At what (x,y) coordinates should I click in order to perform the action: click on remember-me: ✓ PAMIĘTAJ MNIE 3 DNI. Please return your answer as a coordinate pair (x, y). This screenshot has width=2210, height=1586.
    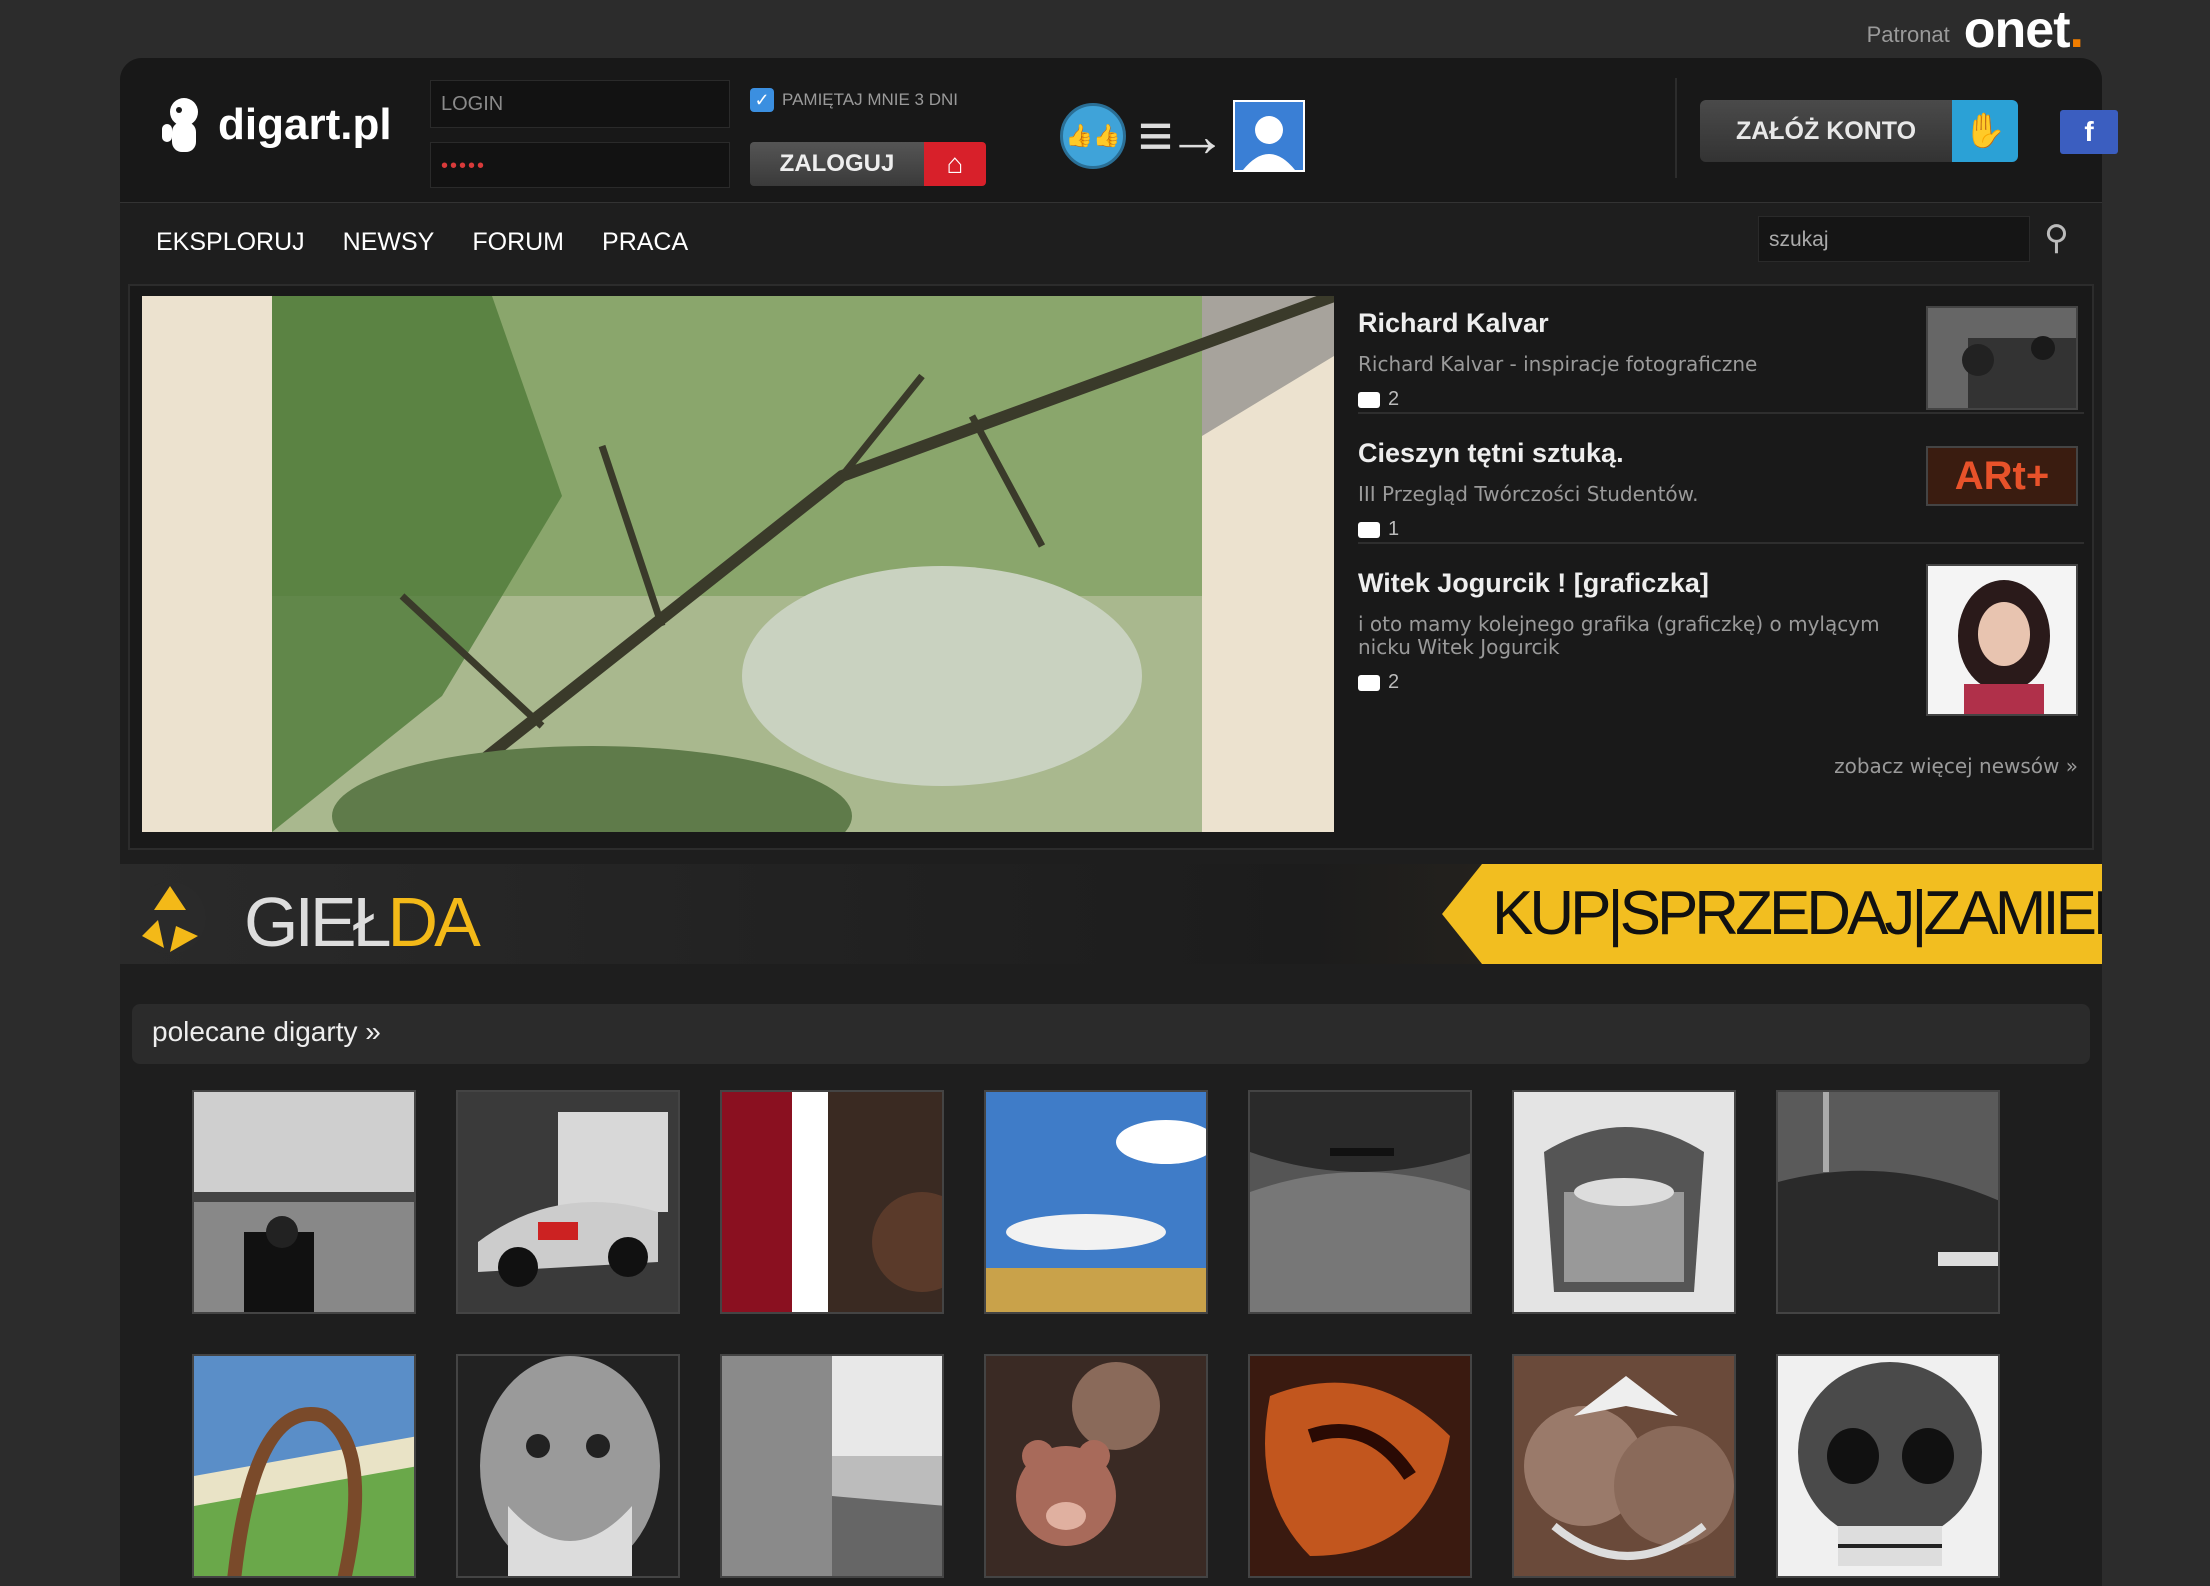
    Looking at the image, I should click on (854, 100).